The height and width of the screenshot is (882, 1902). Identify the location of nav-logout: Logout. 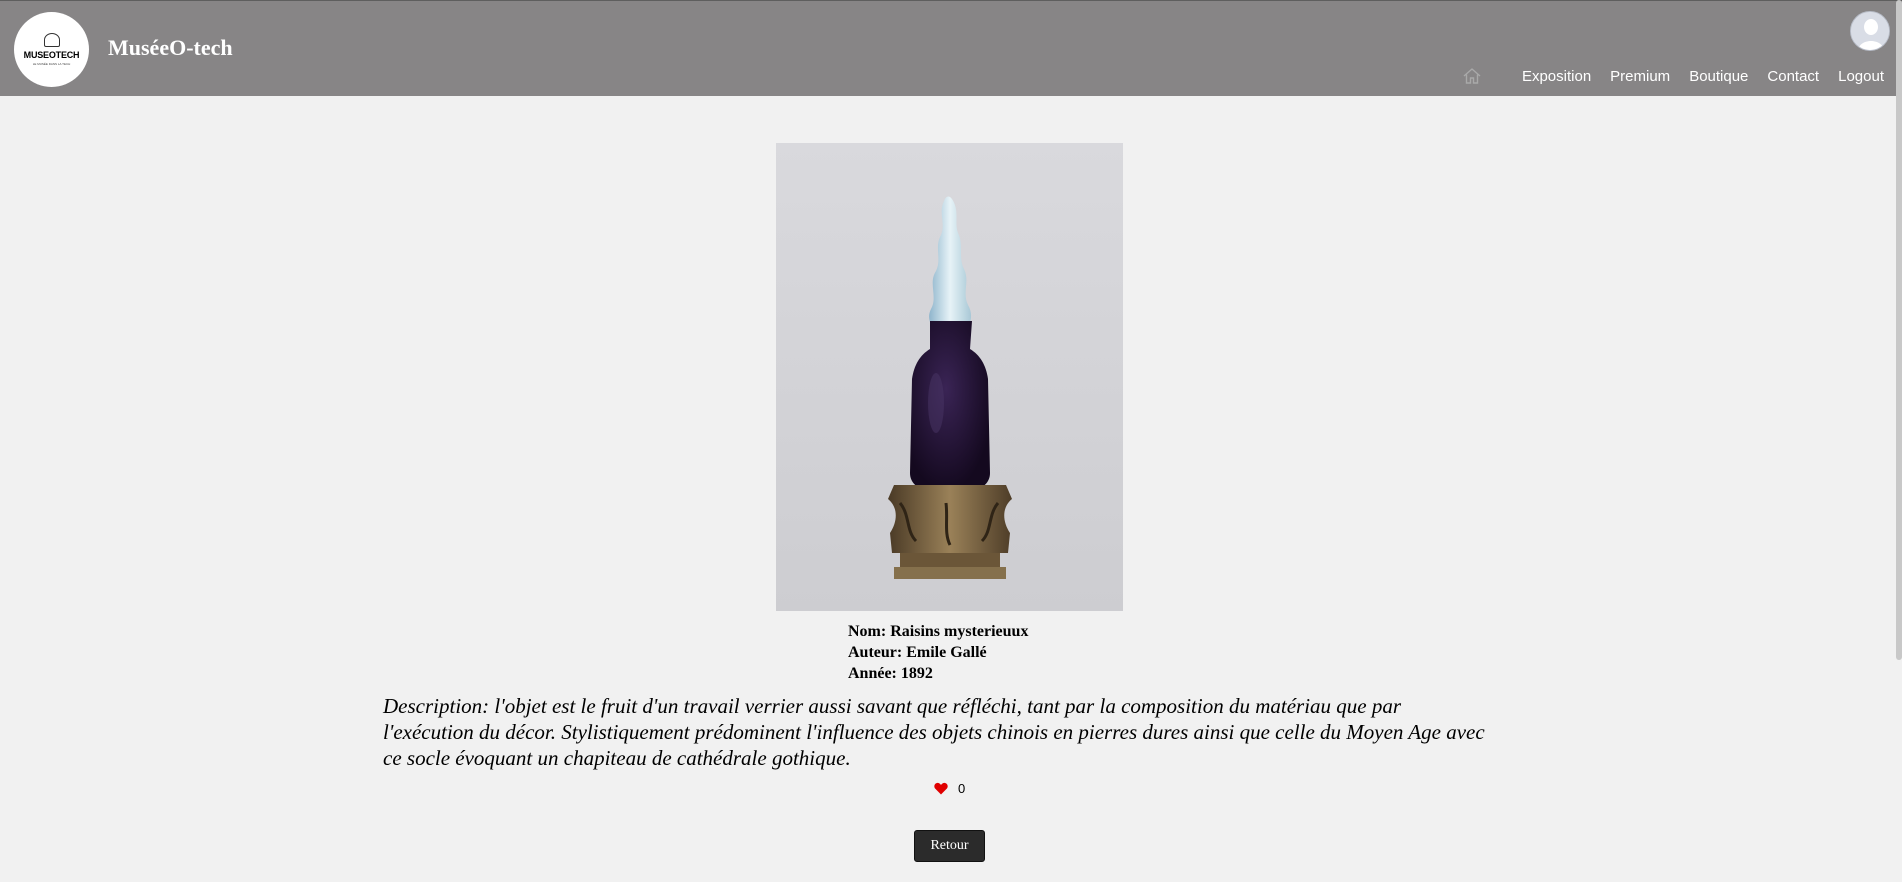
(1861, 76).